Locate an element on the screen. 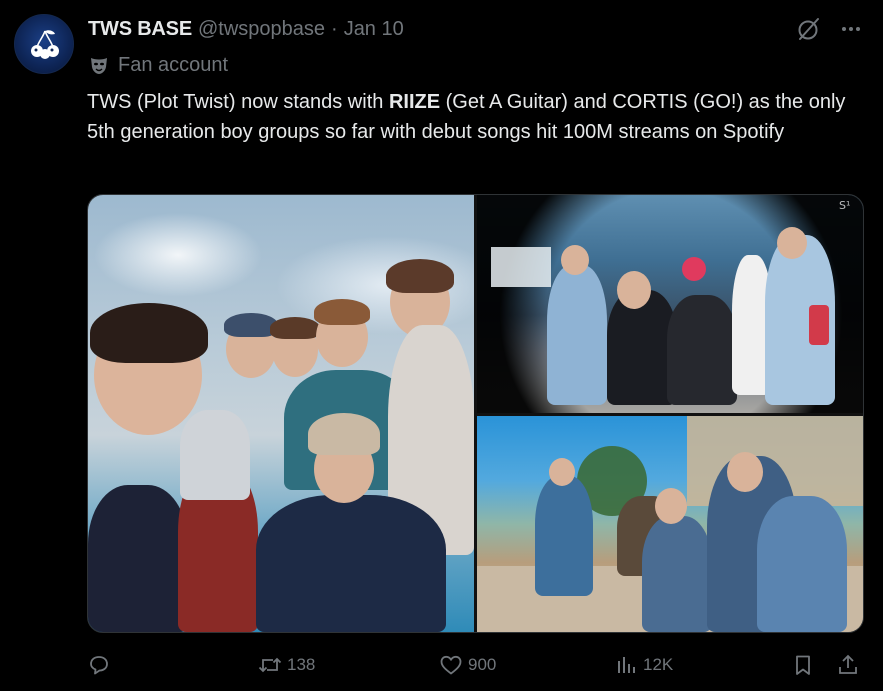  account-label: Fan account is located at coordinates (158, 65).